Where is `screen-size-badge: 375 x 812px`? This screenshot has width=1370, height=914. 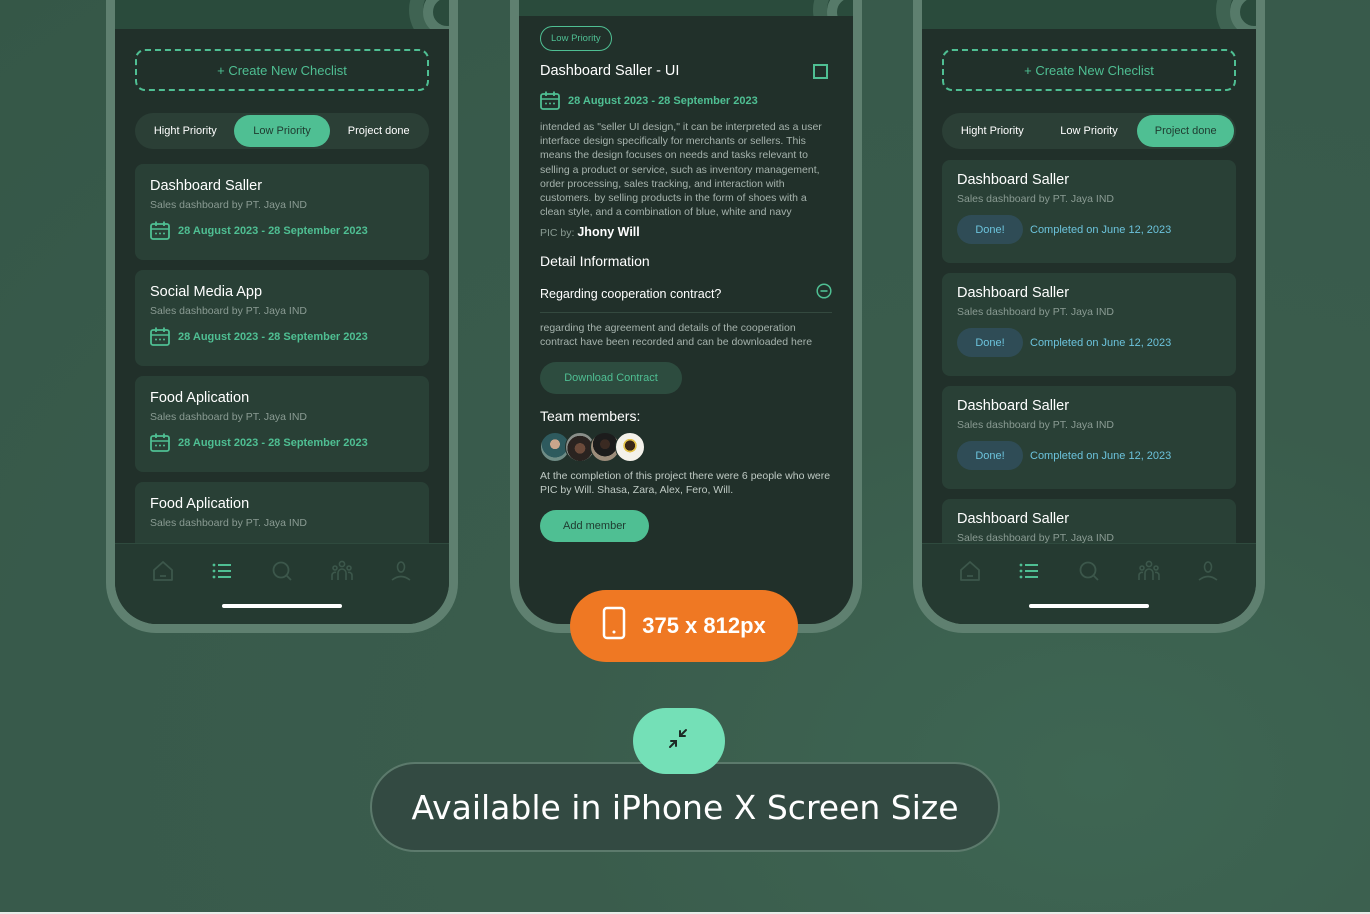 screen-size-badge: 375 x 812px is located at coordinates (684, 626).